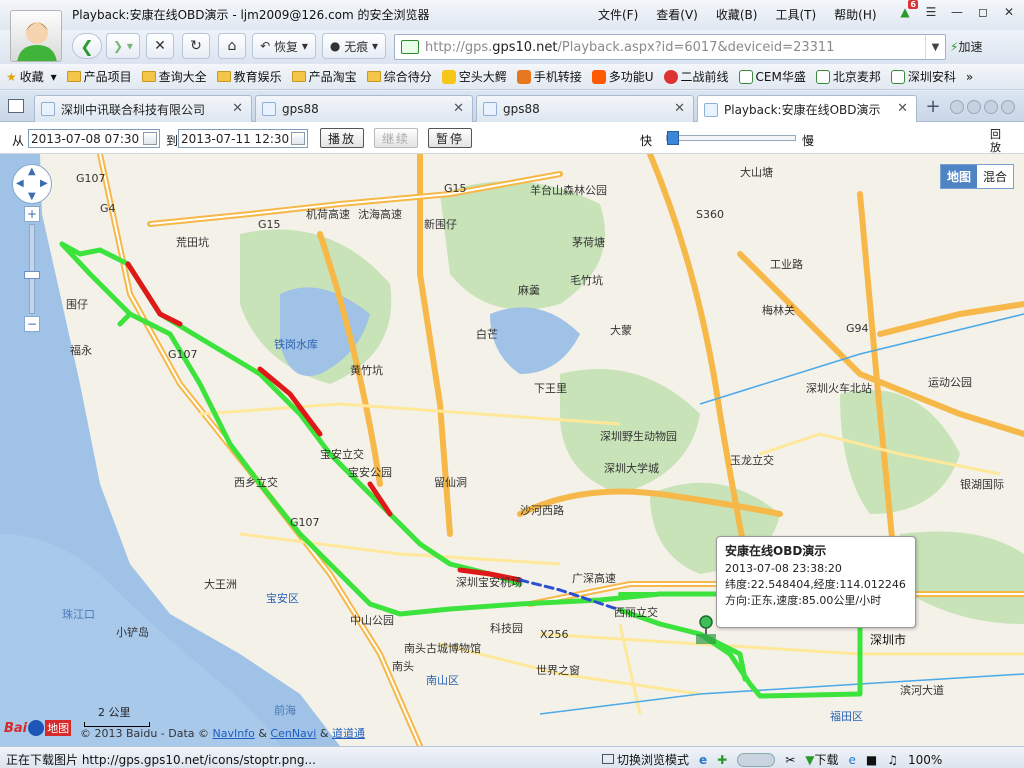  What do you see at coordinates (618, 14) in the screenshot?
I see `menu-file: 文件(F)` at bounding box center [618, 14].